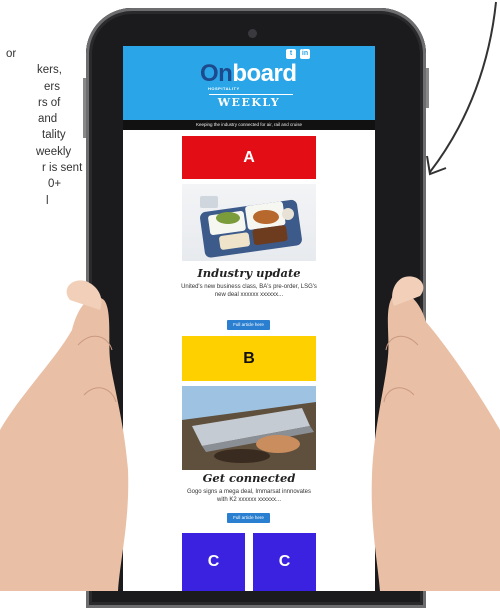  Describe the element at coordinates (291, 54) in the screenshot. I see `twitter-icon: t` at that location.